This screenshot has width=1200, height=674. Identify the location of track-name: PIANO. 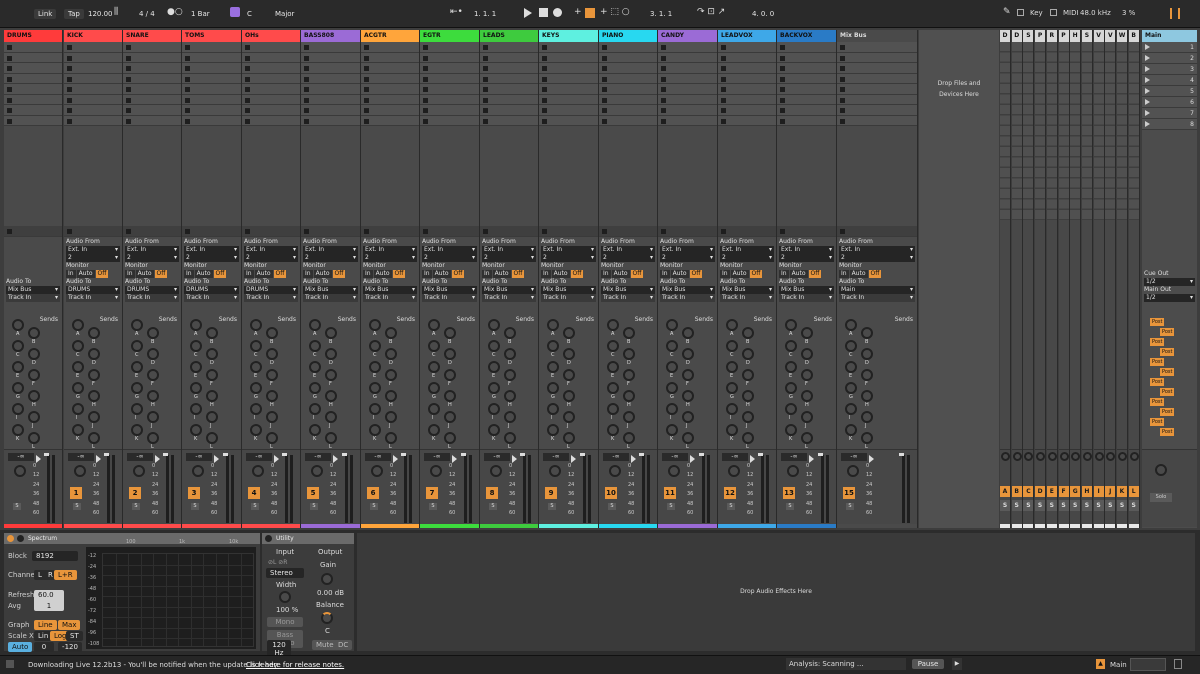
(628, 36).